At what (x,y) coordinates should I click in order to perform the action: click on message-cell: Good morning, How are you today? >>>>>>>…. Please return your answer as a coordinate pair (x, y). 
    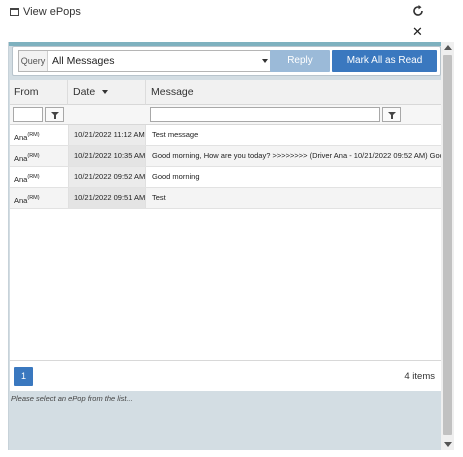
    Looking at the image, I should click on (296, 155).